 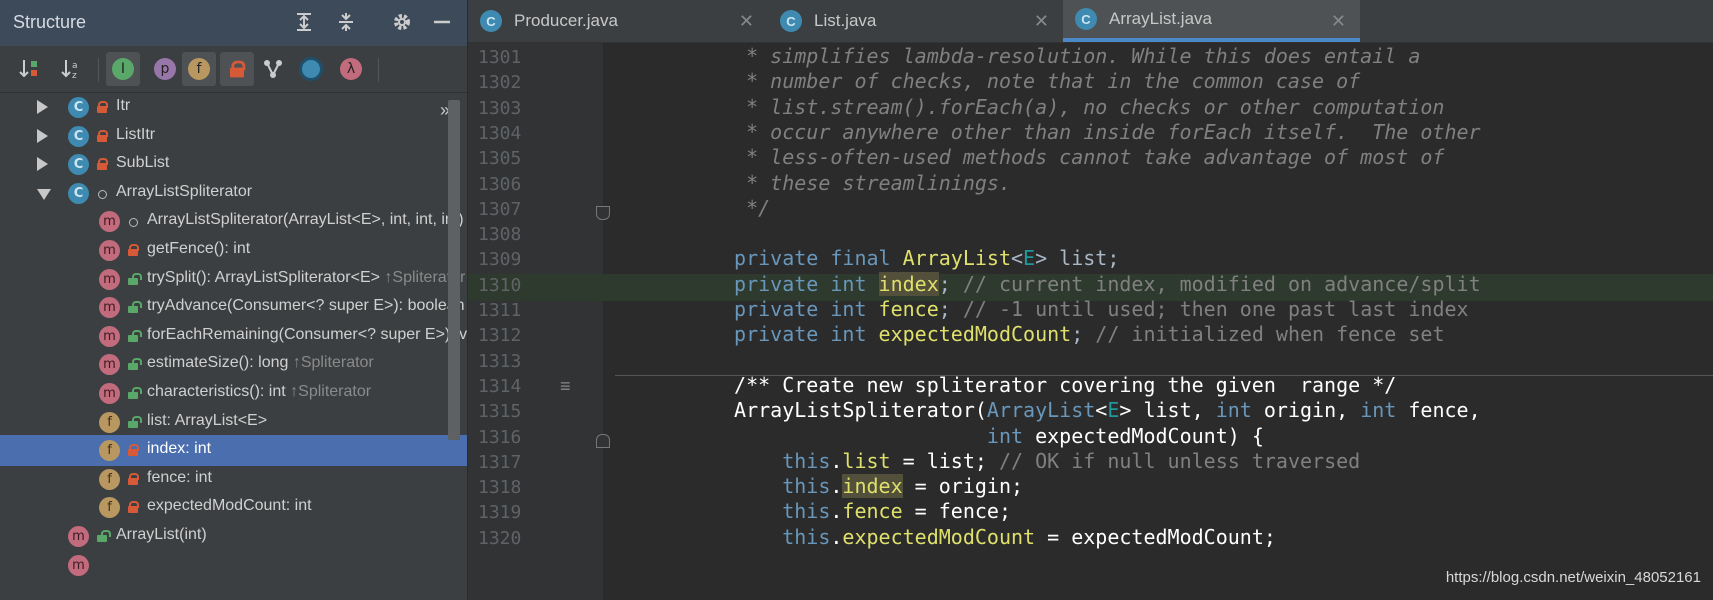 I want to click on tree-node: f fence: int, so click(x=233, y=479).